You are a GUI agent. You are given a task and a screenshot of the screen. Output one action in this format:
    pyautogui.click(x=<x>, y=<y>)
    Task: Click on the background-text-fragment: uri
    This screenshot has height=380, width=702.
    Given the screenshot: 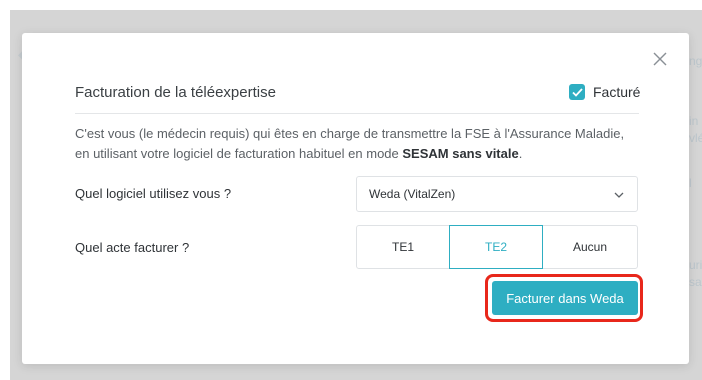 What is the action you would take?
    pyautogui.click(x=695, y=265)
    